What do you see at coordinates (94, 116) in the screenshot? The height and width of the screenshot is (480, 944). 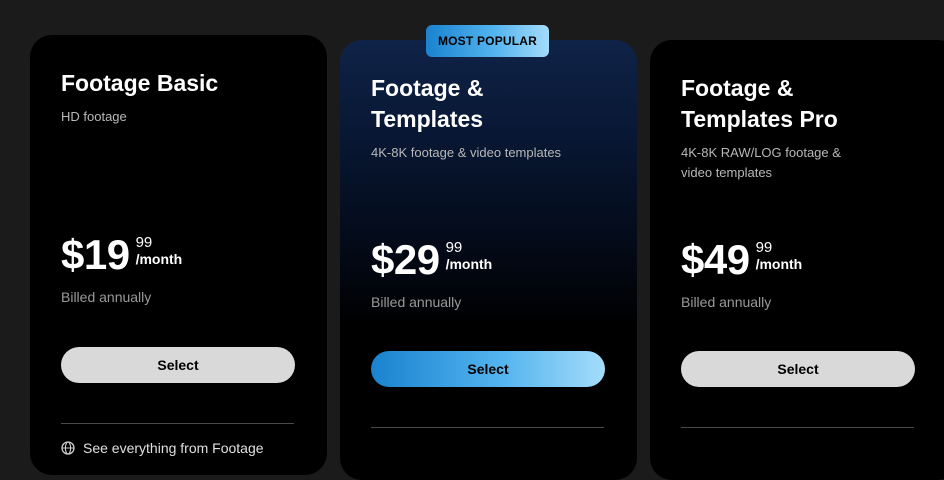 I see `plan-description: HD footage` at bounding box center [94, 116].